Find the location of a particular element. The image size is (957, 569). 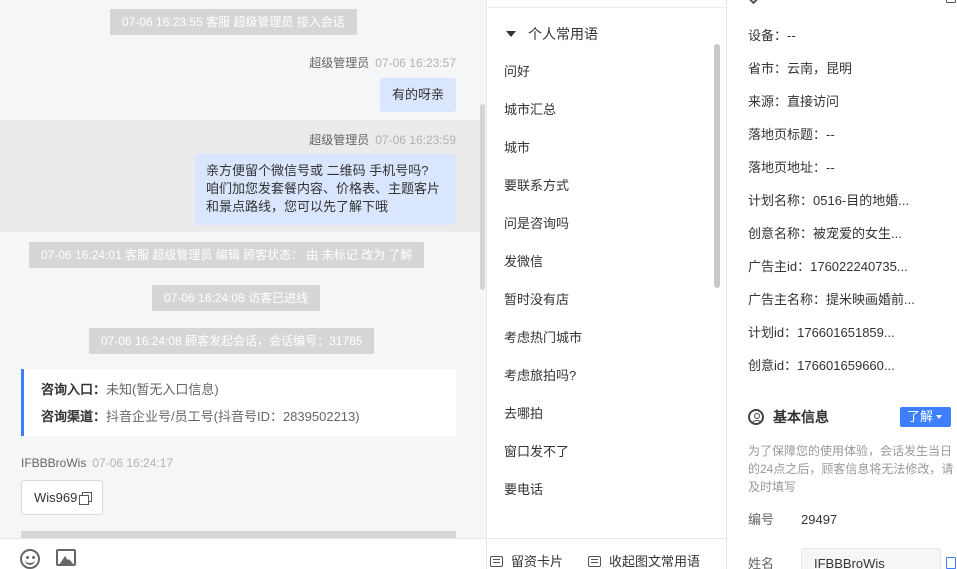

image-icon is located at coordinates (66, 557).